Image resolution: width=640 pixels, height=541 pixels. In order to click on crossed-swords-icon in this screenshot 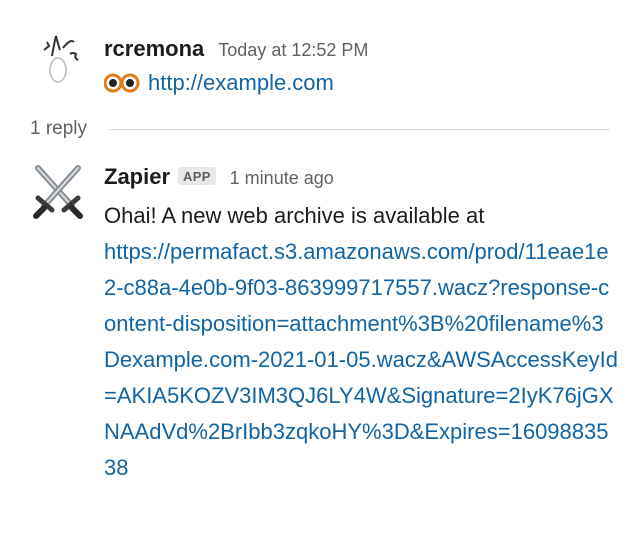, I will do `click(58, 192)`.